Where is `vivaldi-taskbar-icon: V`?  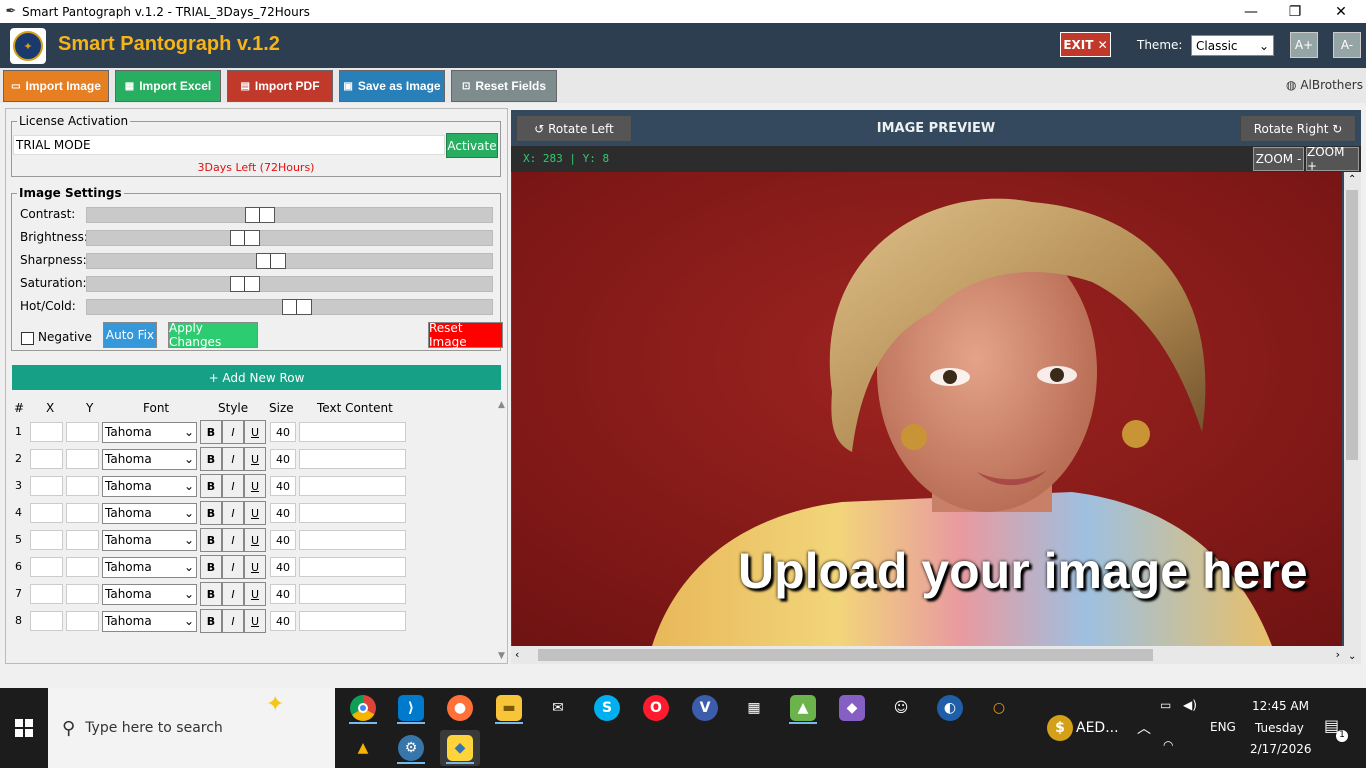 vivaldi-taskbar-icon: V is located at coordinates (705, 708).